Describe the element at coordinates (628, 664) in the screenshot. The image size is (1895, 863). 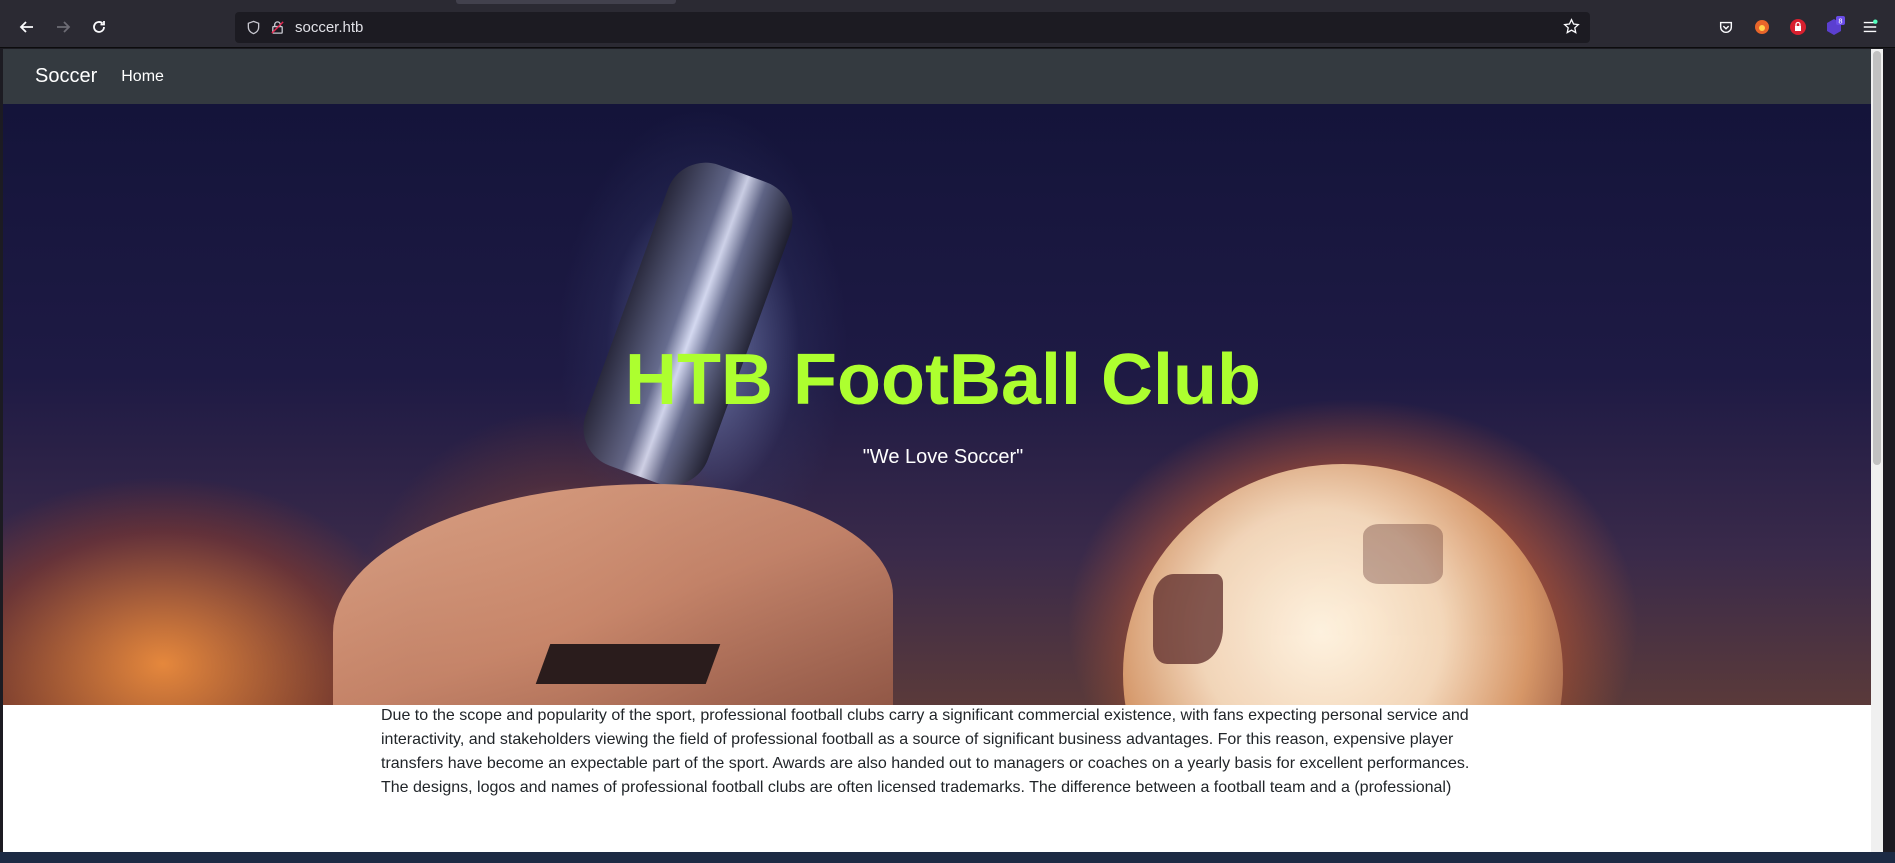
I see `hero-image-boot-stripe` at that location.